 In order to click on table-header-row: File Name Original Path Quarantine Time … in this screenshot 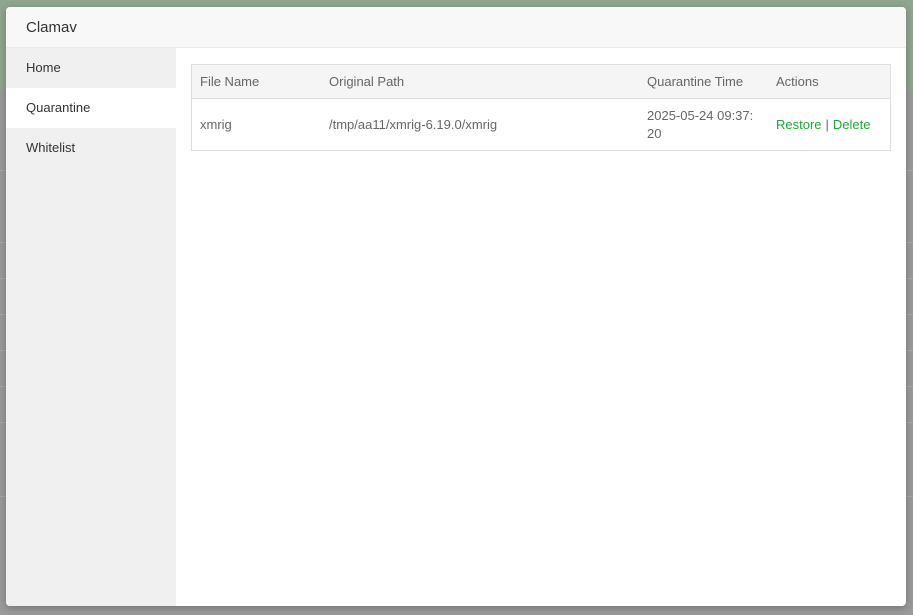, I will do `click(541, 81)`.